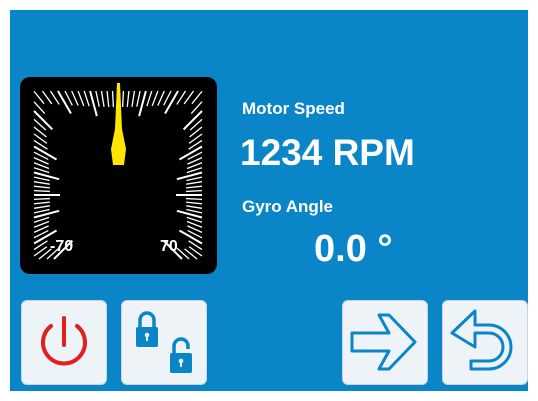  I want to click on back-button, so click(485, 342).